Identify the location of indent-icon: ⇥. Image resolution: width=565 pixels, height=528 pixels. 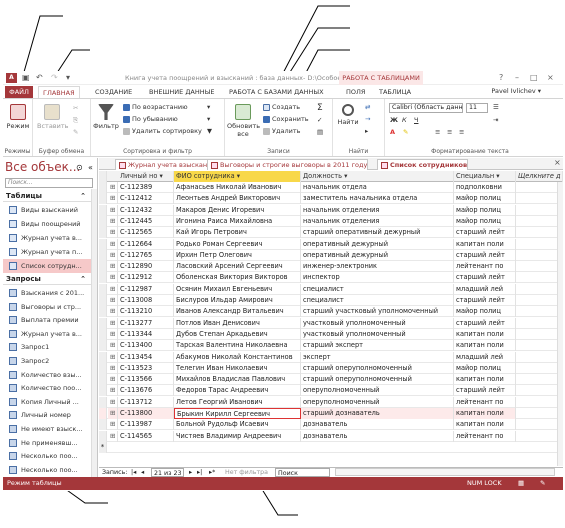
(495, 120).